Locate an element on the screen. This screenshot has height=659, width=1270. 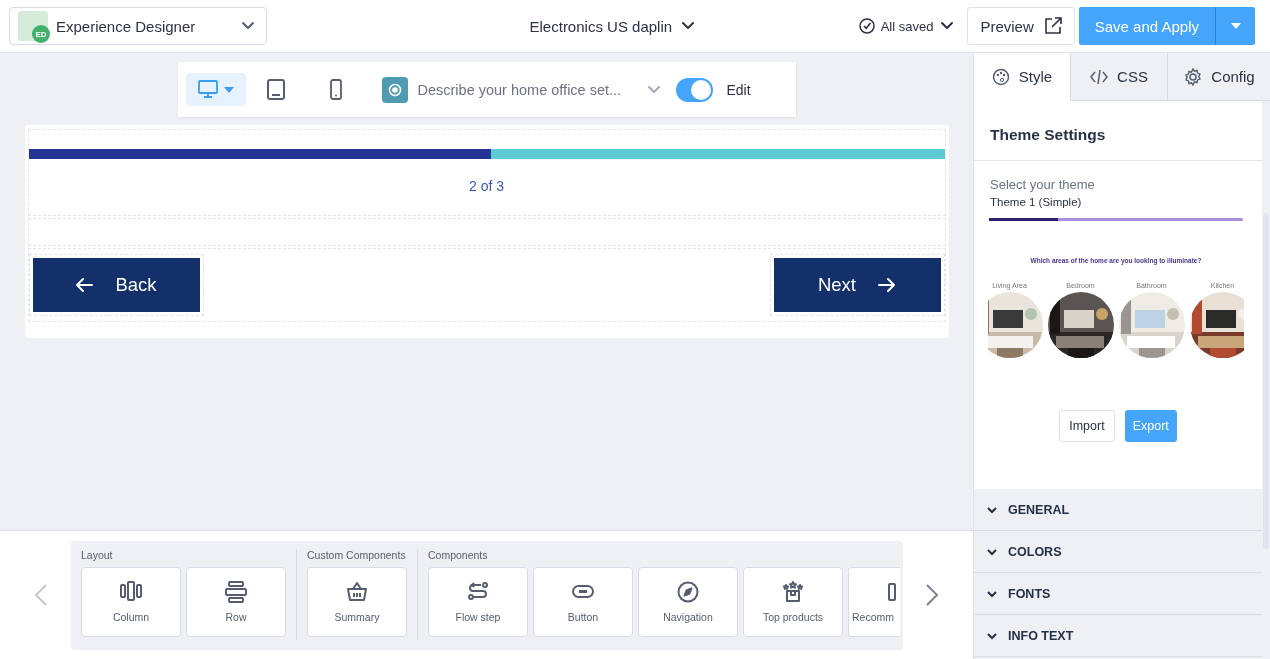
desktop-icon is located at coordinates (207, 89).